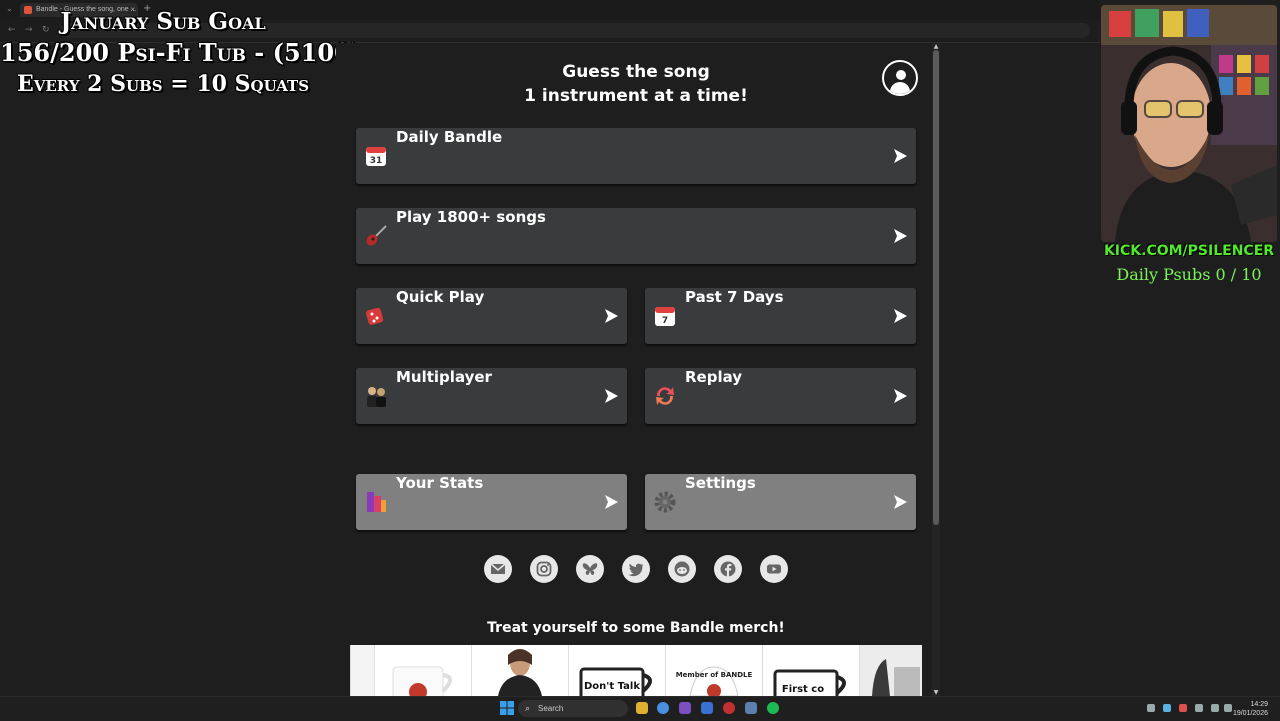  What do you see at coordinates (636, 96) in the screenshot?
I see `headline-line-2: 1 instrument at a time!` at bounding box center [636, 96].